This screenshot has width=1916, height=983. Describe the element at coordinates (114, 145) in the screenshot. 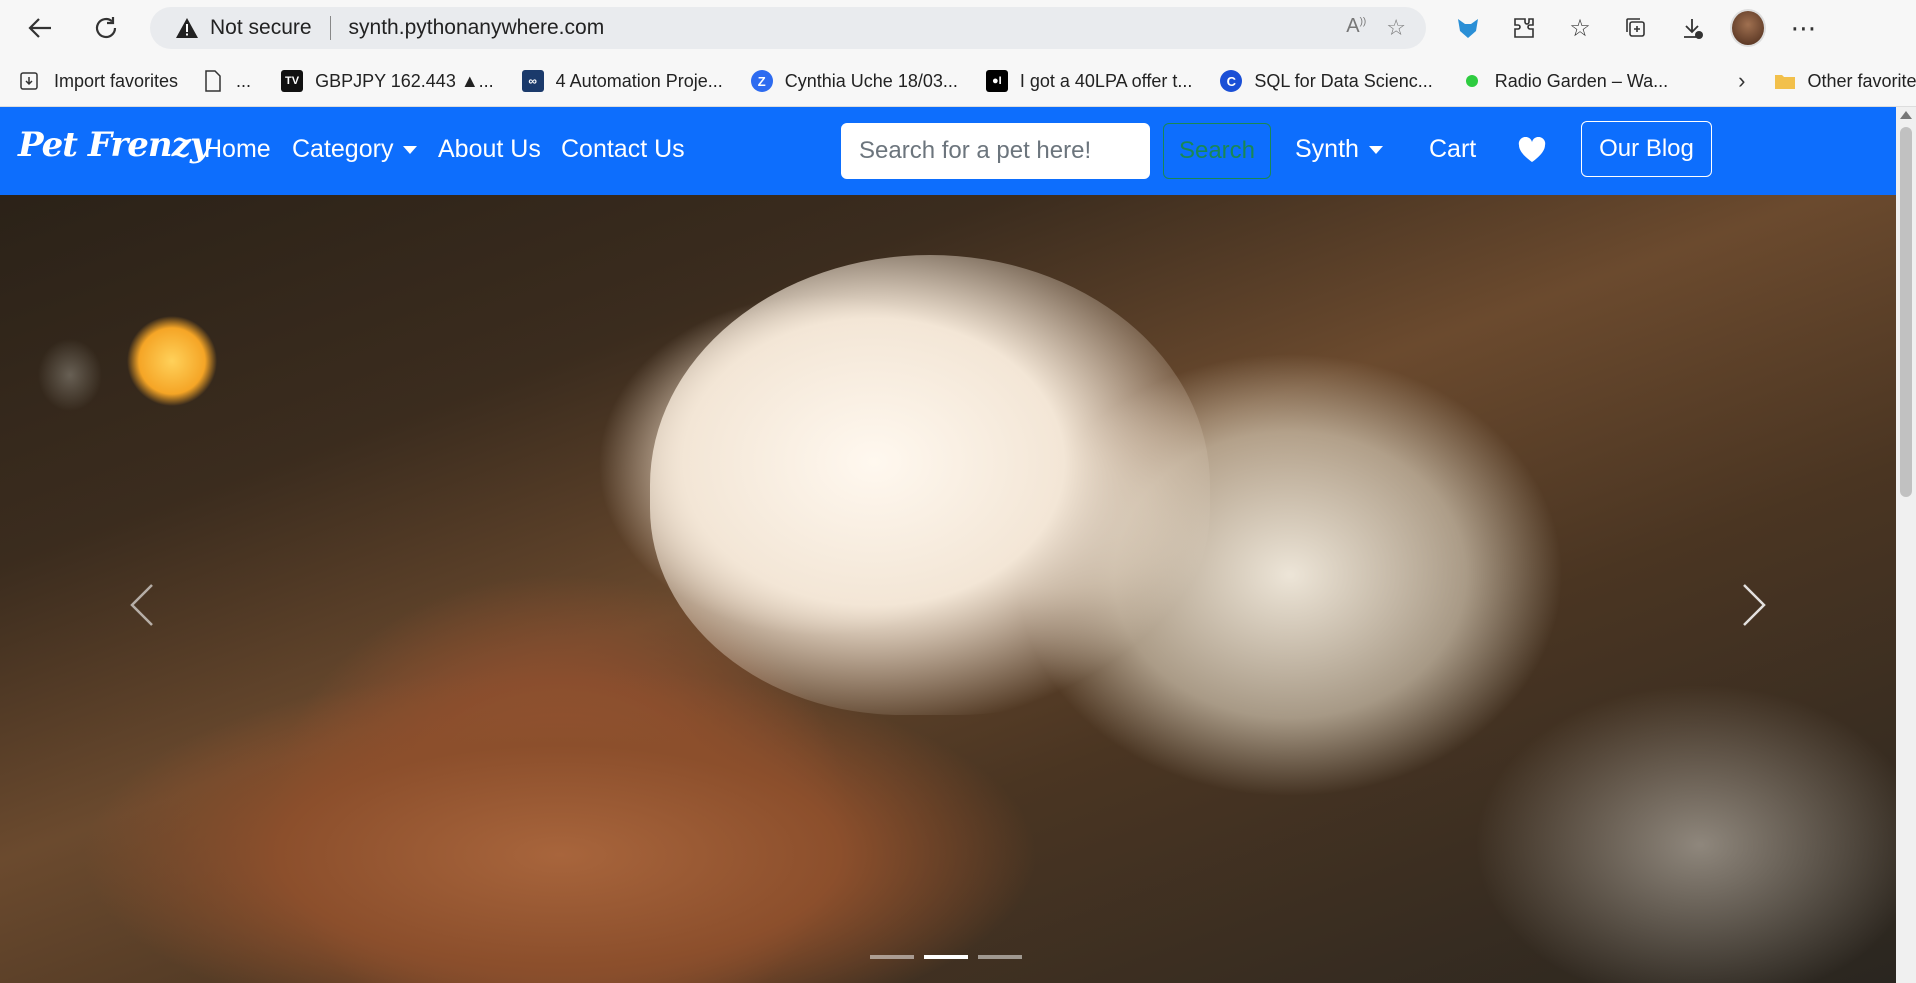

I see `brand-logo: Pet Frenzy` at that location.